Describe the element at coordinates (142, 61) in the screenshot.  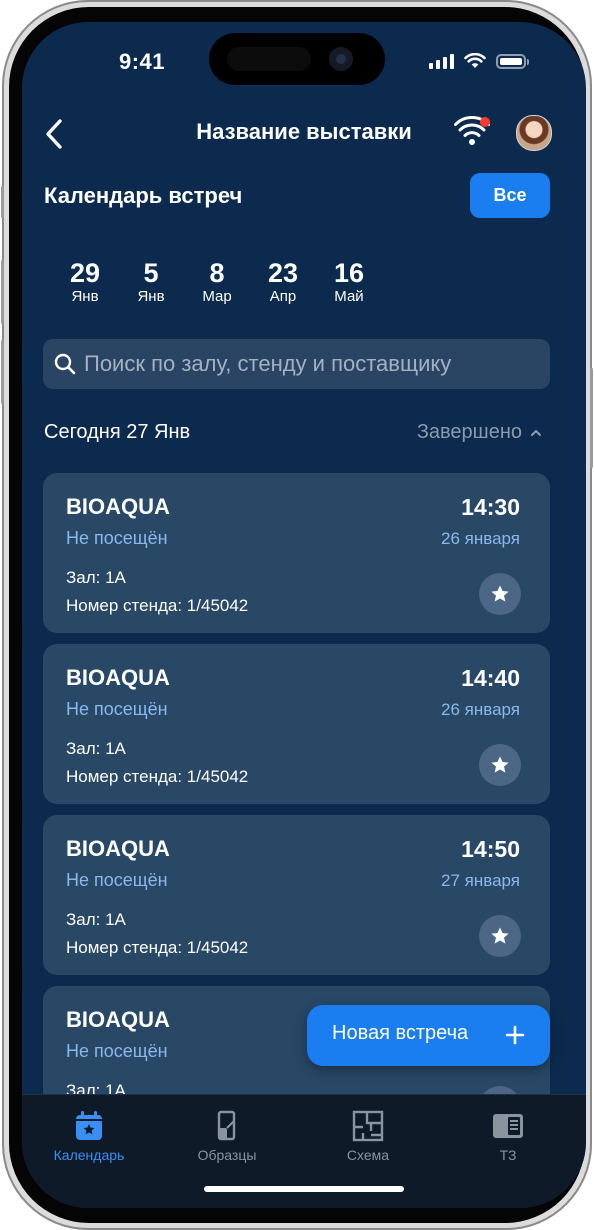
I see `status-time: 9:41` at that location.